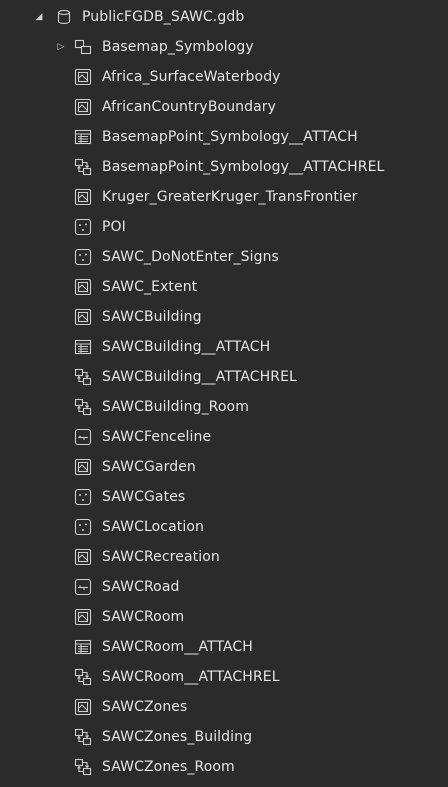  Describe the element at coordinates (161, 557) in the screenshot. I see `tree-item-label: SAWCRecreation` at that location.